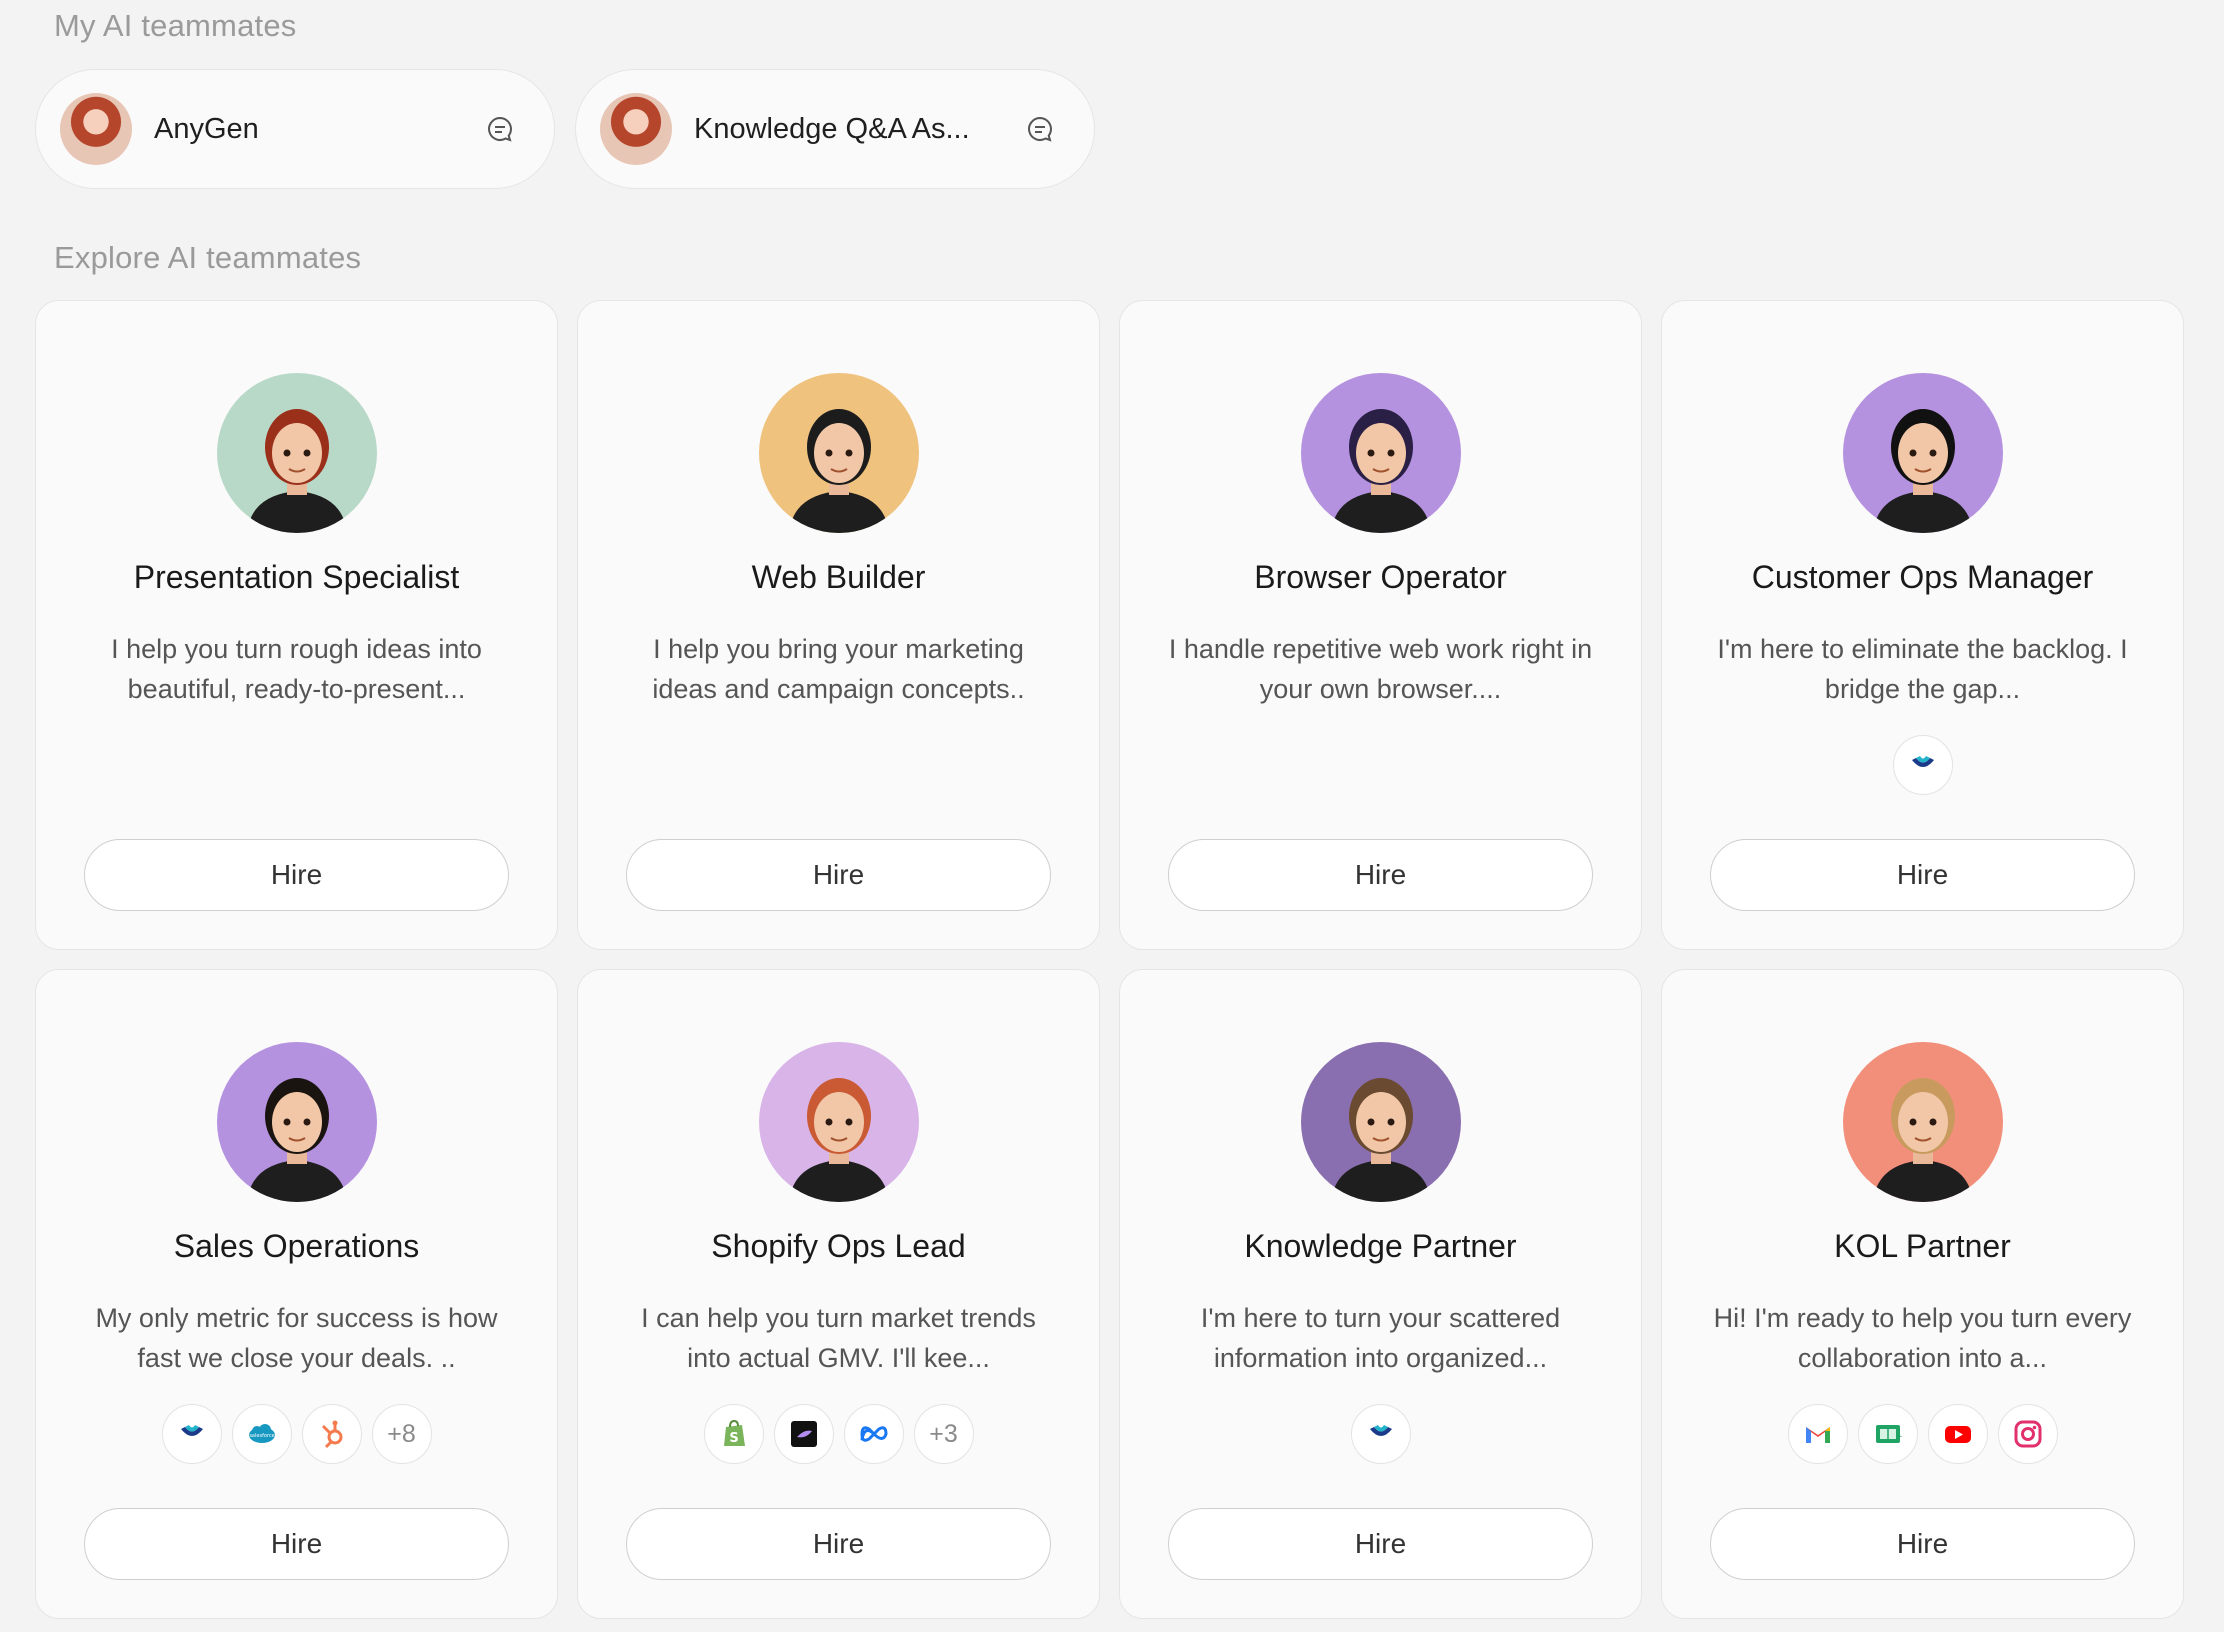  What do you see at coordinates (175, 25) in the screenshot?
I see `my-teammates-label: My AI teammates` at bounding box center [175, 25].